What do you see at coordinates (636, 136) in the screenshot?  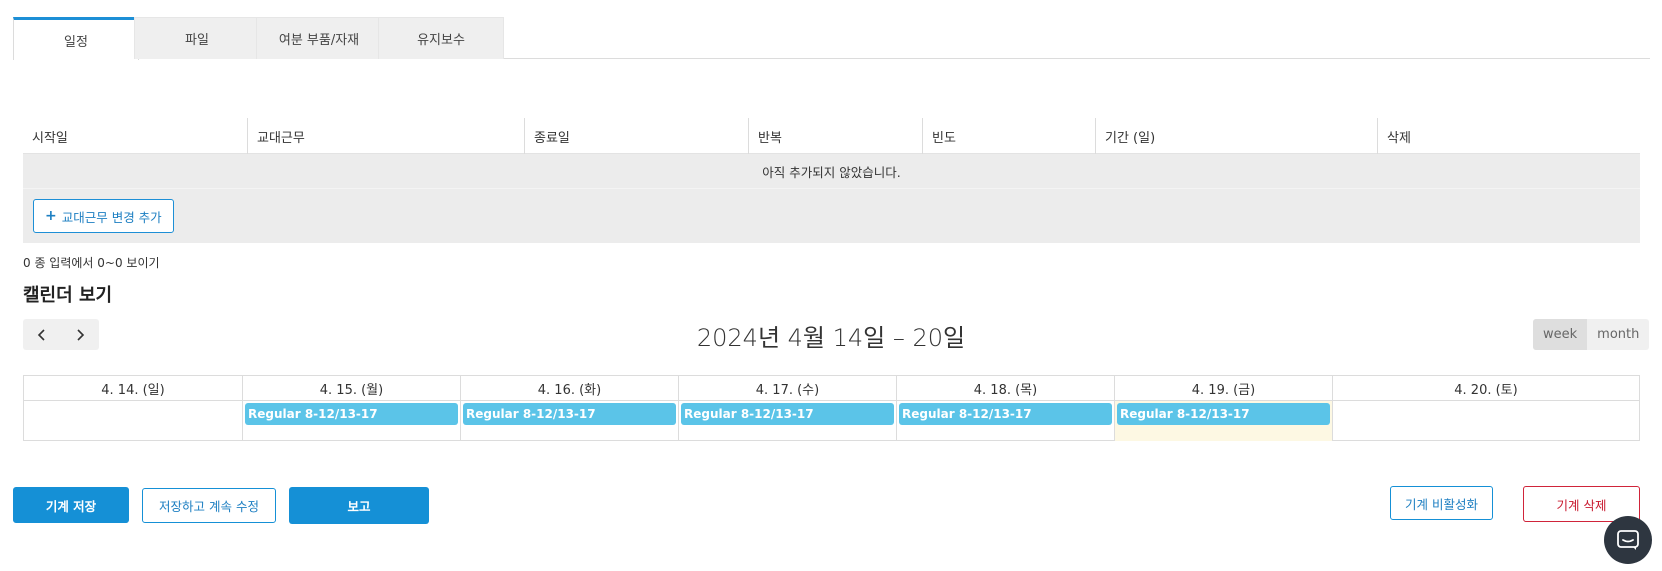 I see `column-end-date: 종료일` at bounding box center [636, 136].